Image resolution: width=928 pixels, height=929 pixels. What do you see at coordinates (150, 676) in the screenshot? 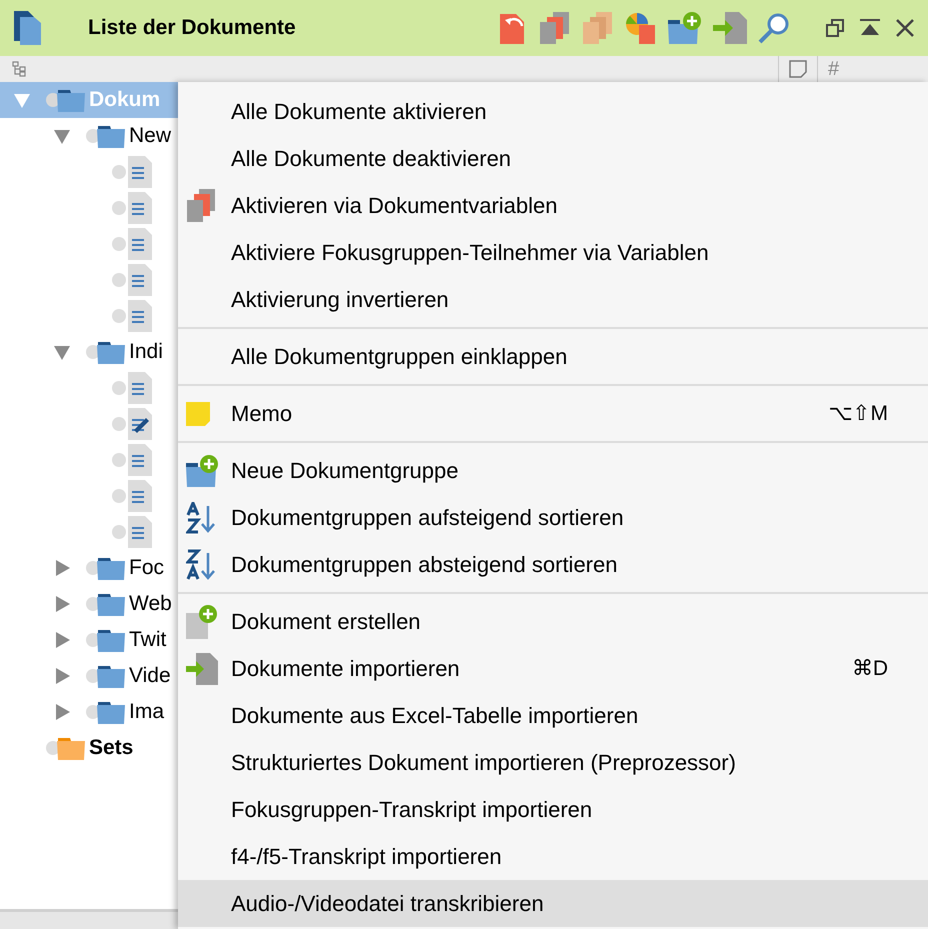
I see `tree-label: Vide` at bounding box center [150, 676].